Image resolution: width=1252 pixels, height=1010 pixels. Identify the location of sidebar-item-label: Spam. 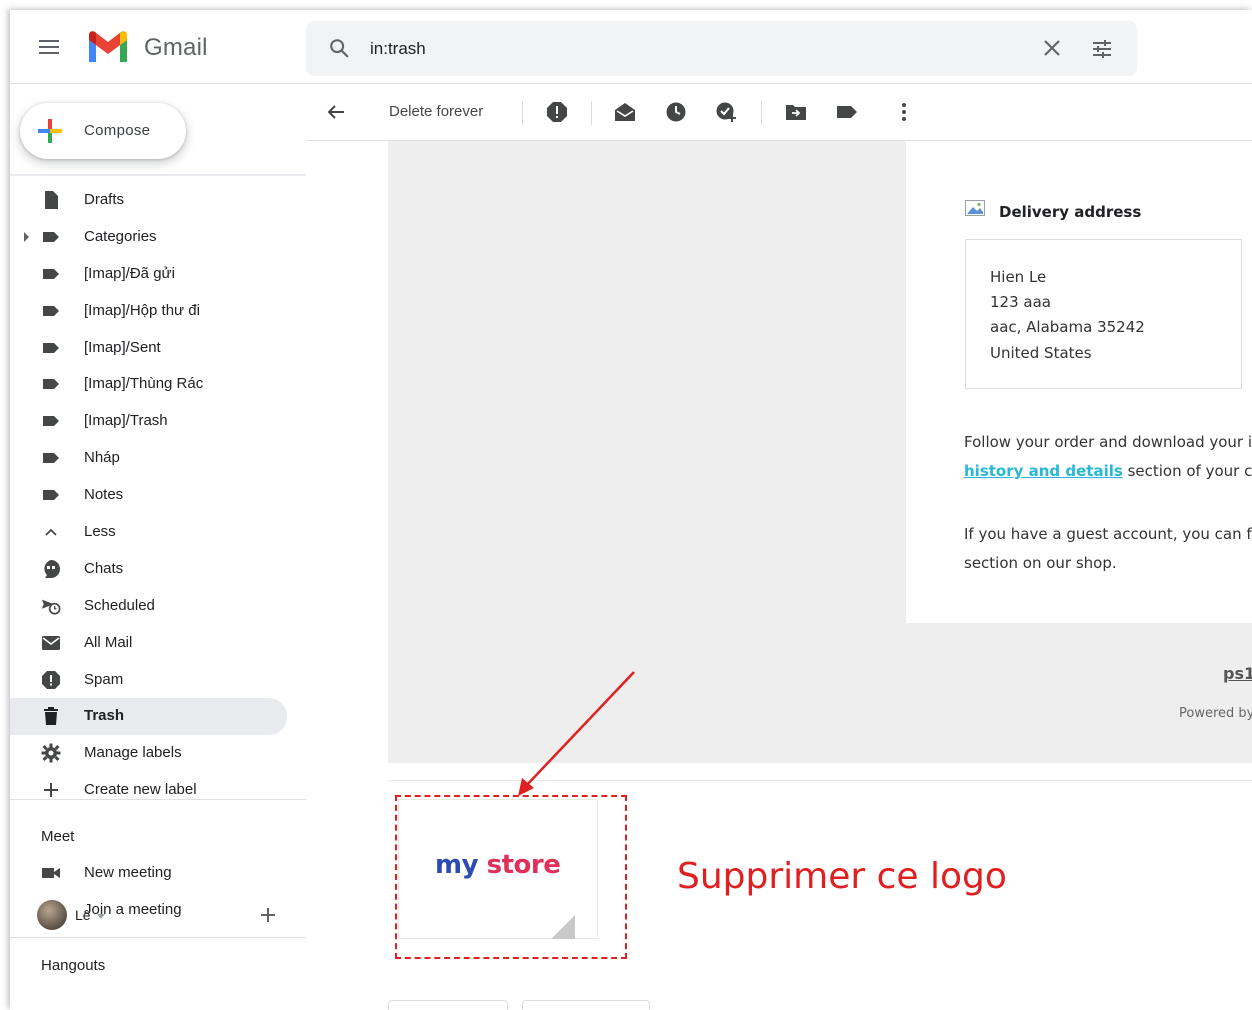
(104, 679).